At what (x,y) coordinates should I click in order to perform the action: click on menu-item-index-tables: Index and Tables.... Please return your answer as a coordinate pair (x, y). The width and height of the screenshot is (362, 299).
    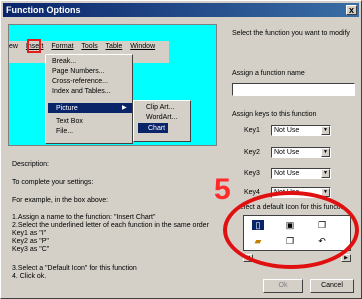
    Looking at the image, I should click on (81, 91).